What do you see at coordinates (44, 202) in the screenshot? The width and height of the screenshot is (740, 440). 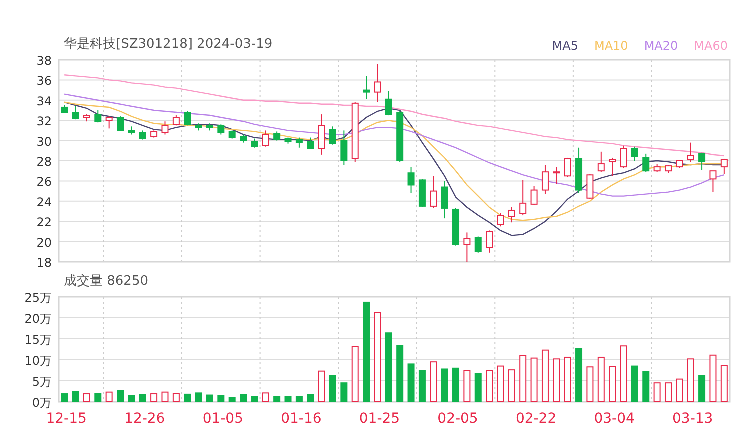 I see `axis-label: 24` at bounding box center [44, 202].